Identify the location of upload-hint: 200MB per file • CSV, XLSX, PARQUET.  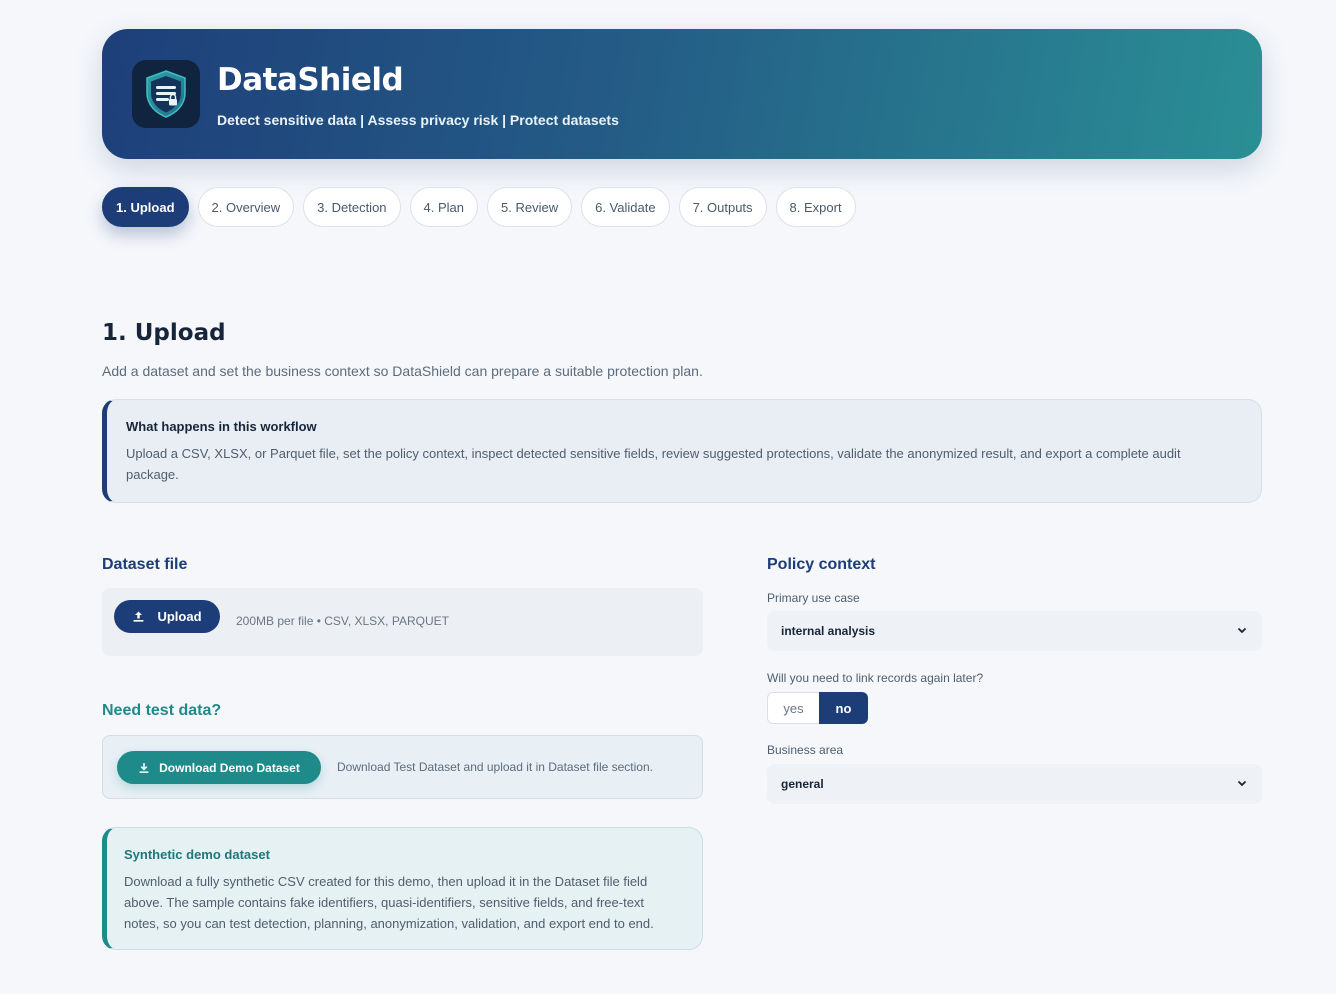
(342, 621).